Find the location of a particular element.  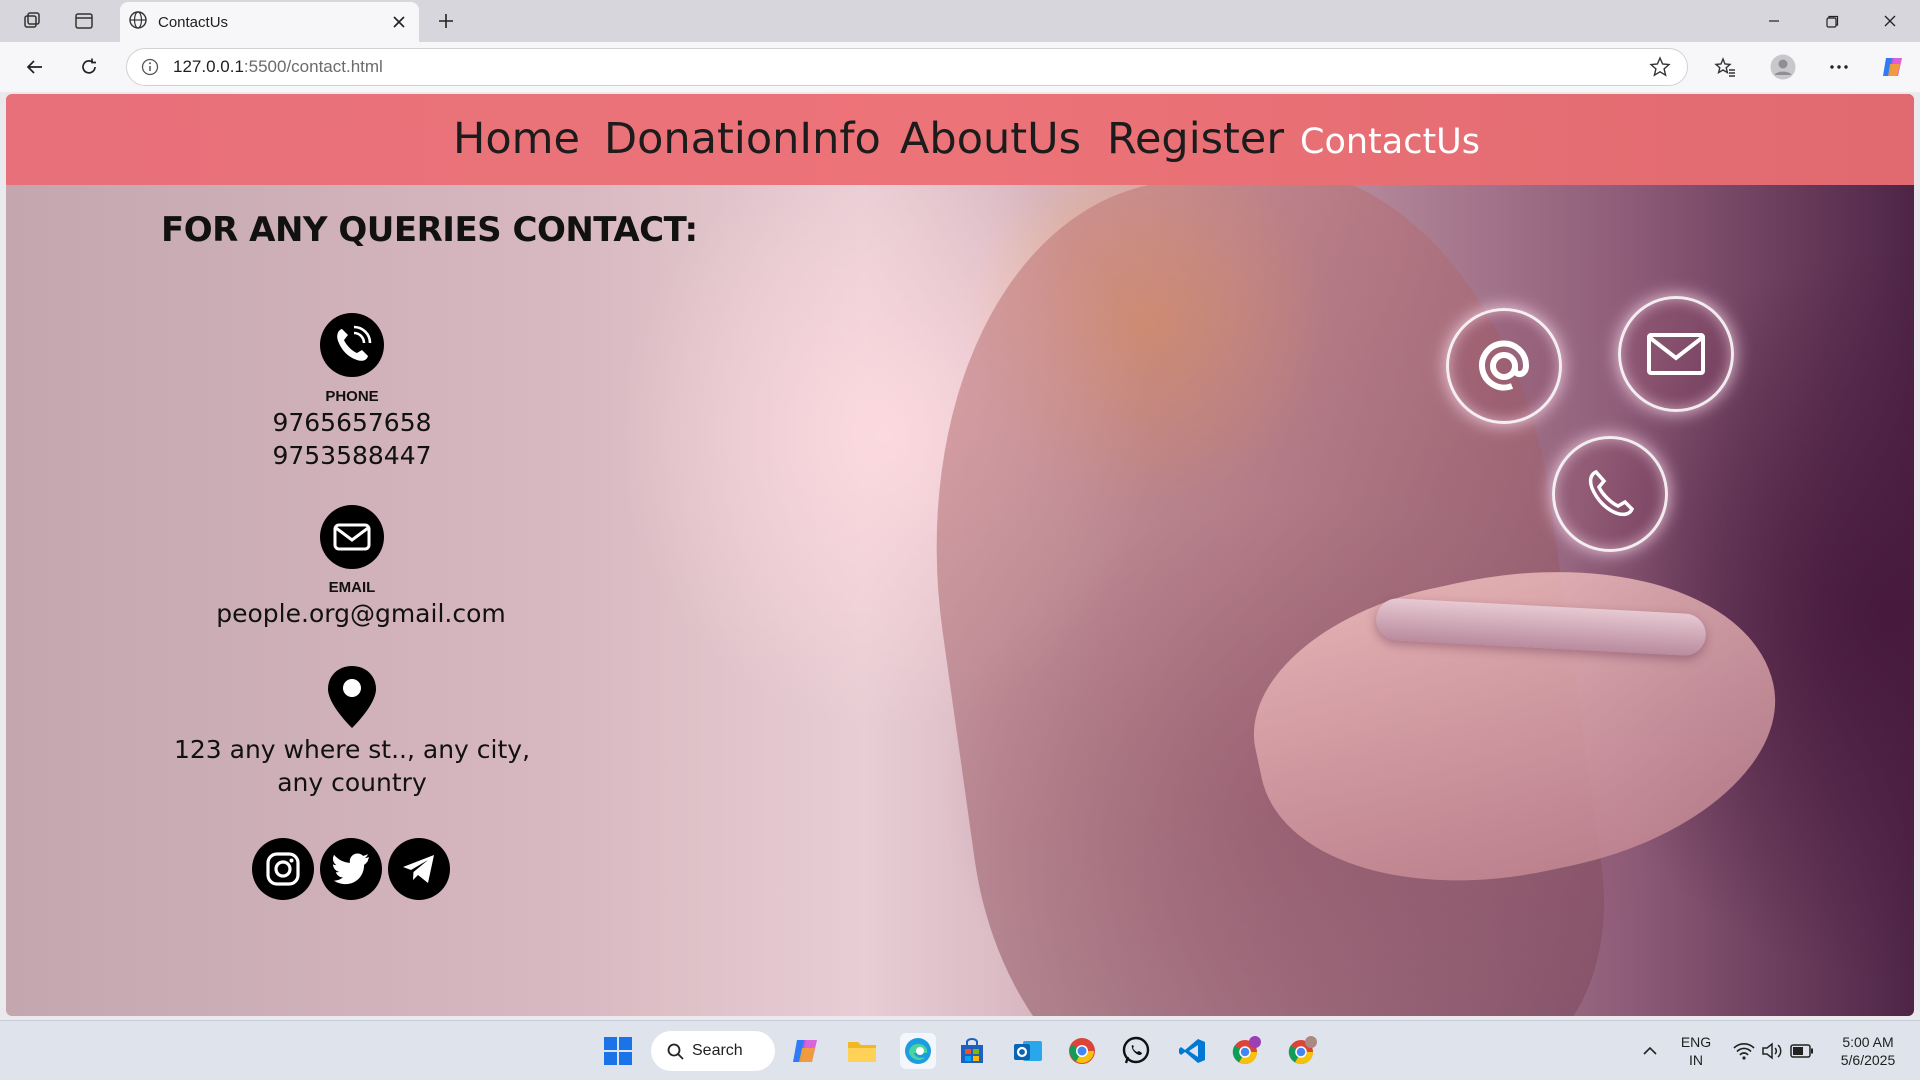

address-line-1: 123 any where st.., any city, is located at coordinates (352, 749).